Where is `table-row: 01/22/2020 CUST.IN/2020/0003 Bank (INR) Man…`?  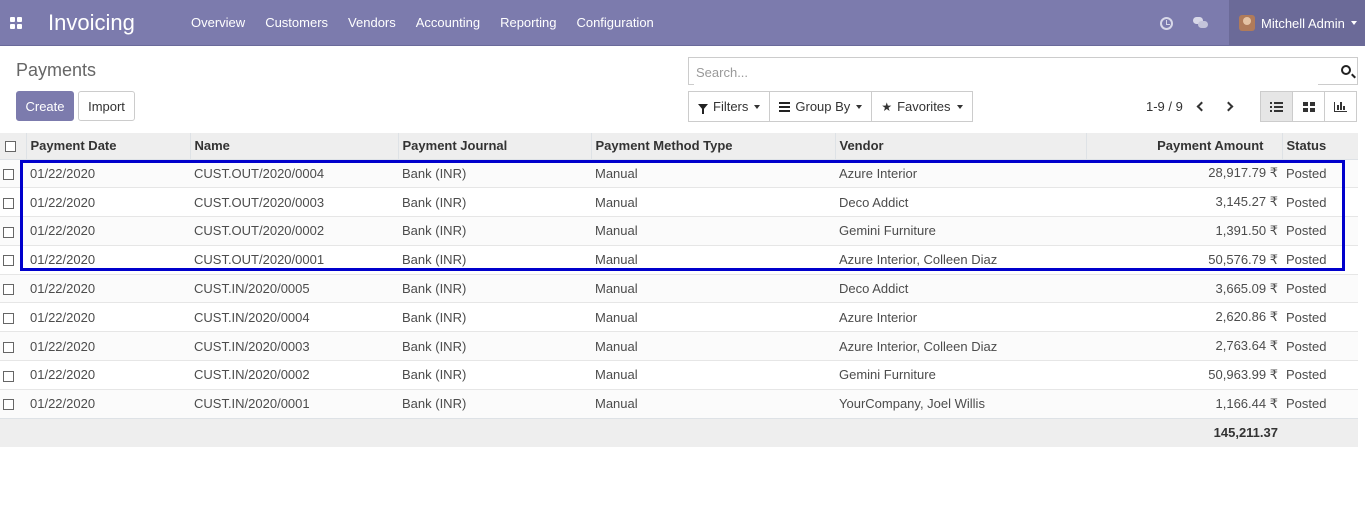 table-row: 01/22/2020 CUST.IN/2020/0003 Bank (INR) Man… is located at coordinates (679, 346).